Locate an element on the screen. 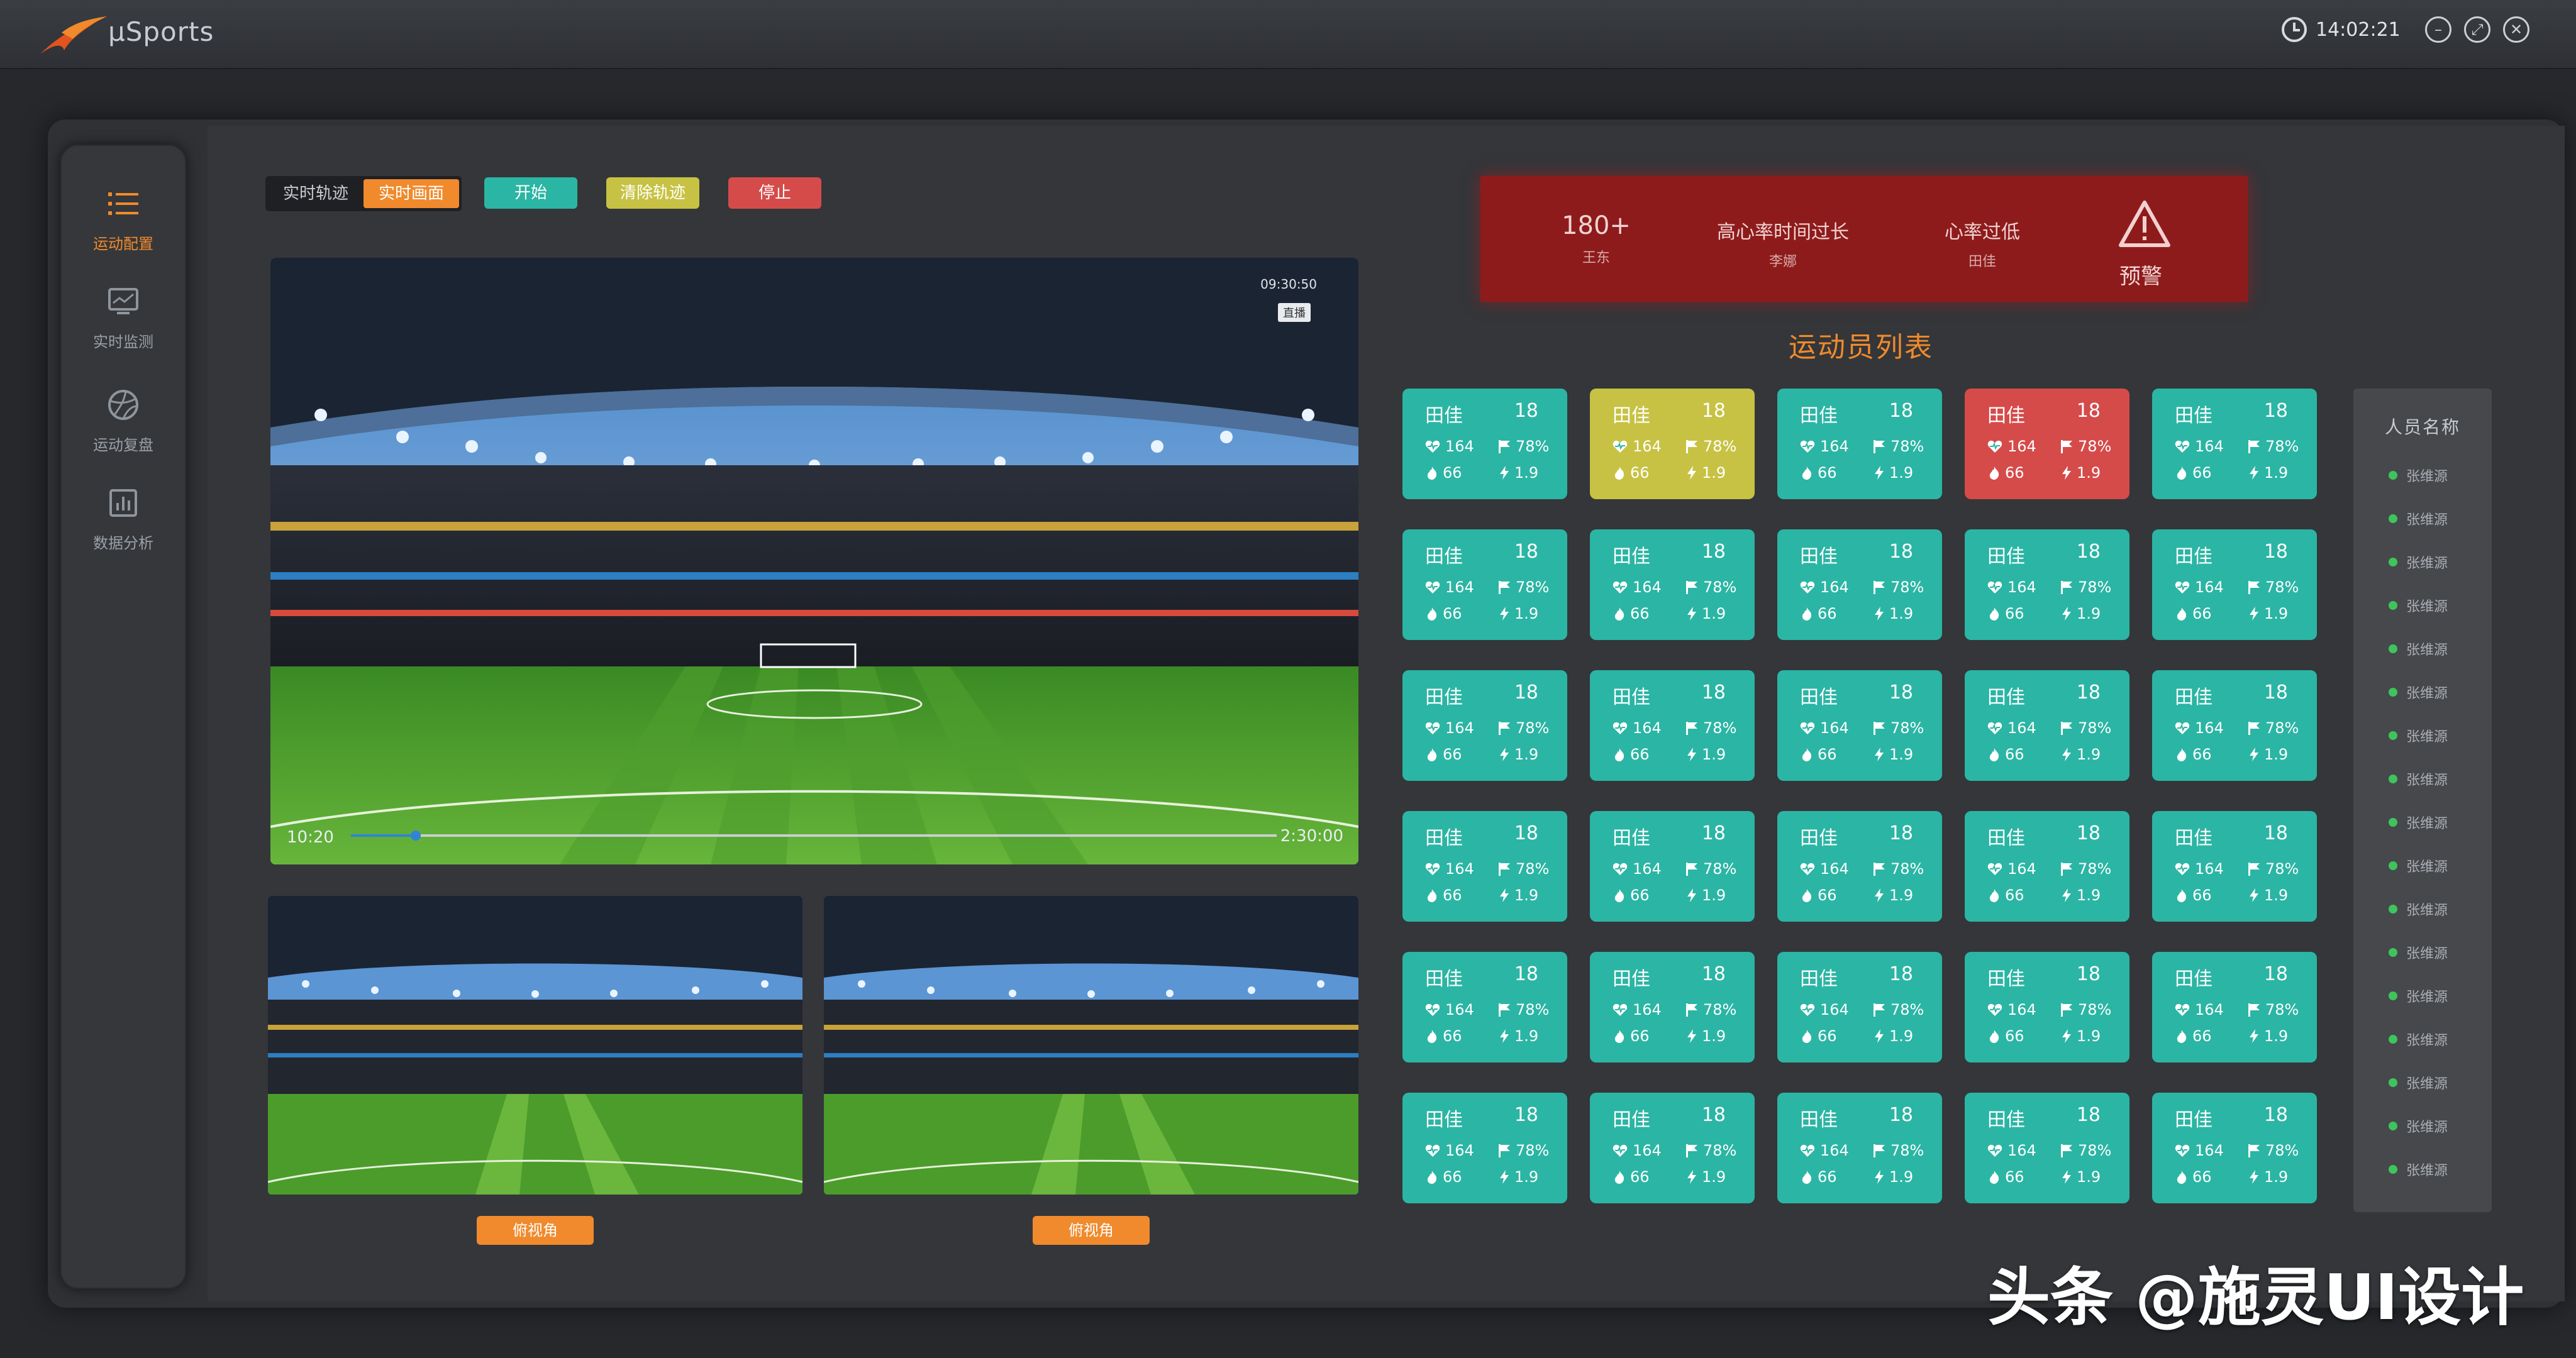  sidebar-item-analysis: 数据分析 is located at coordinates (123, 532).